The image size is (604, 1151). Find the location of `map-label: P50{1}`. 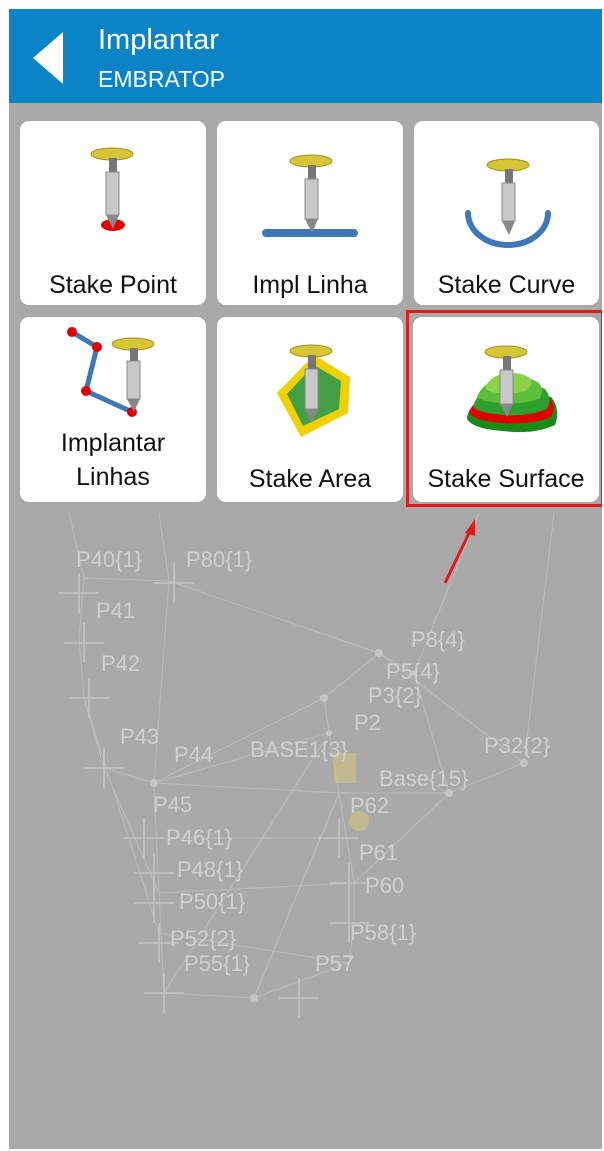

map-label: P50{1} is located at coordinates (212, 901).